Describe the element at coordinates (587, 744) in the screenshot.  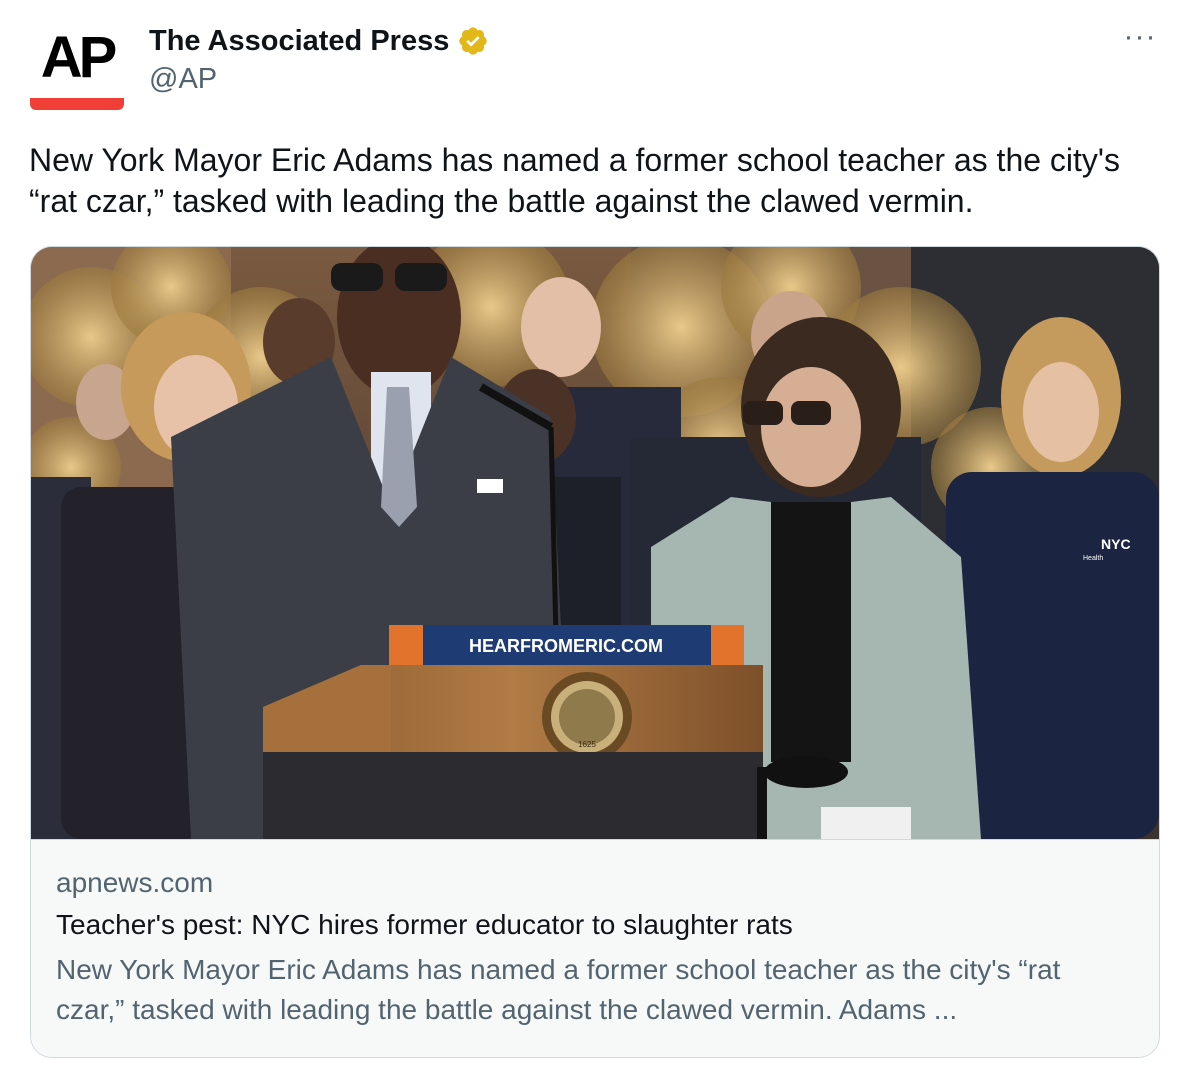
I see `seal-year-text: 1625` at that location.